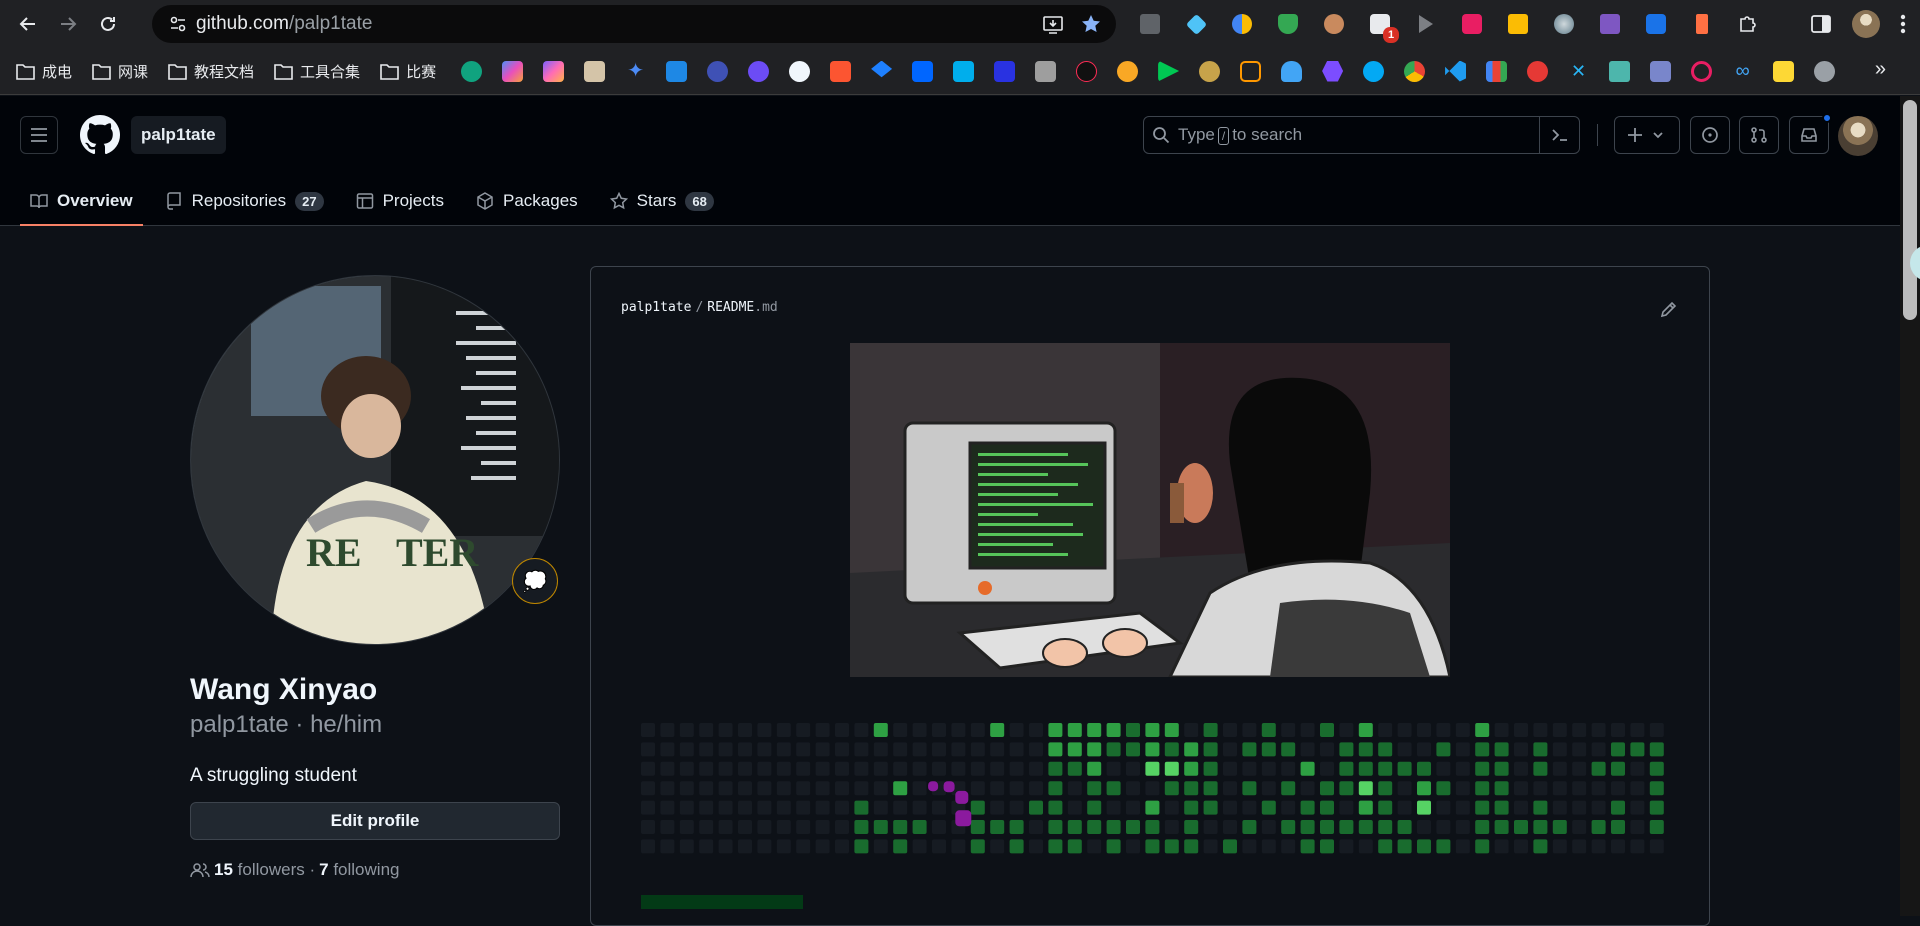 This screenshot has height=926, width=1920. Describe the element at coordinates (923, 71) in the screenshot. I see `bookmark-zhihu-icon` at that location.